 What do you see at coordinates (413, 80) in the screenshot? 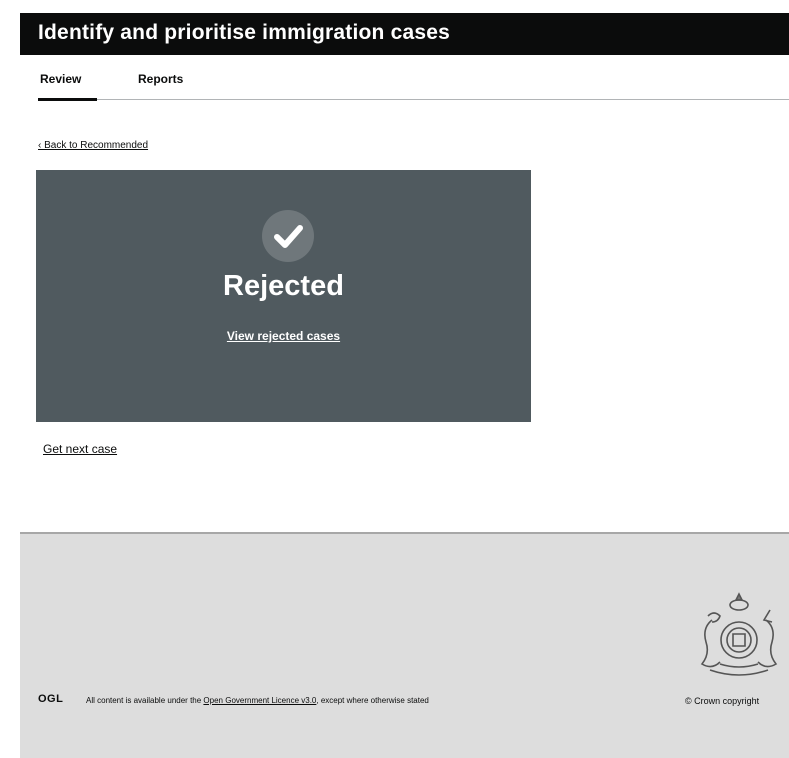
I see `tab-bar: Review Reports` at bounding box center [413, 80].